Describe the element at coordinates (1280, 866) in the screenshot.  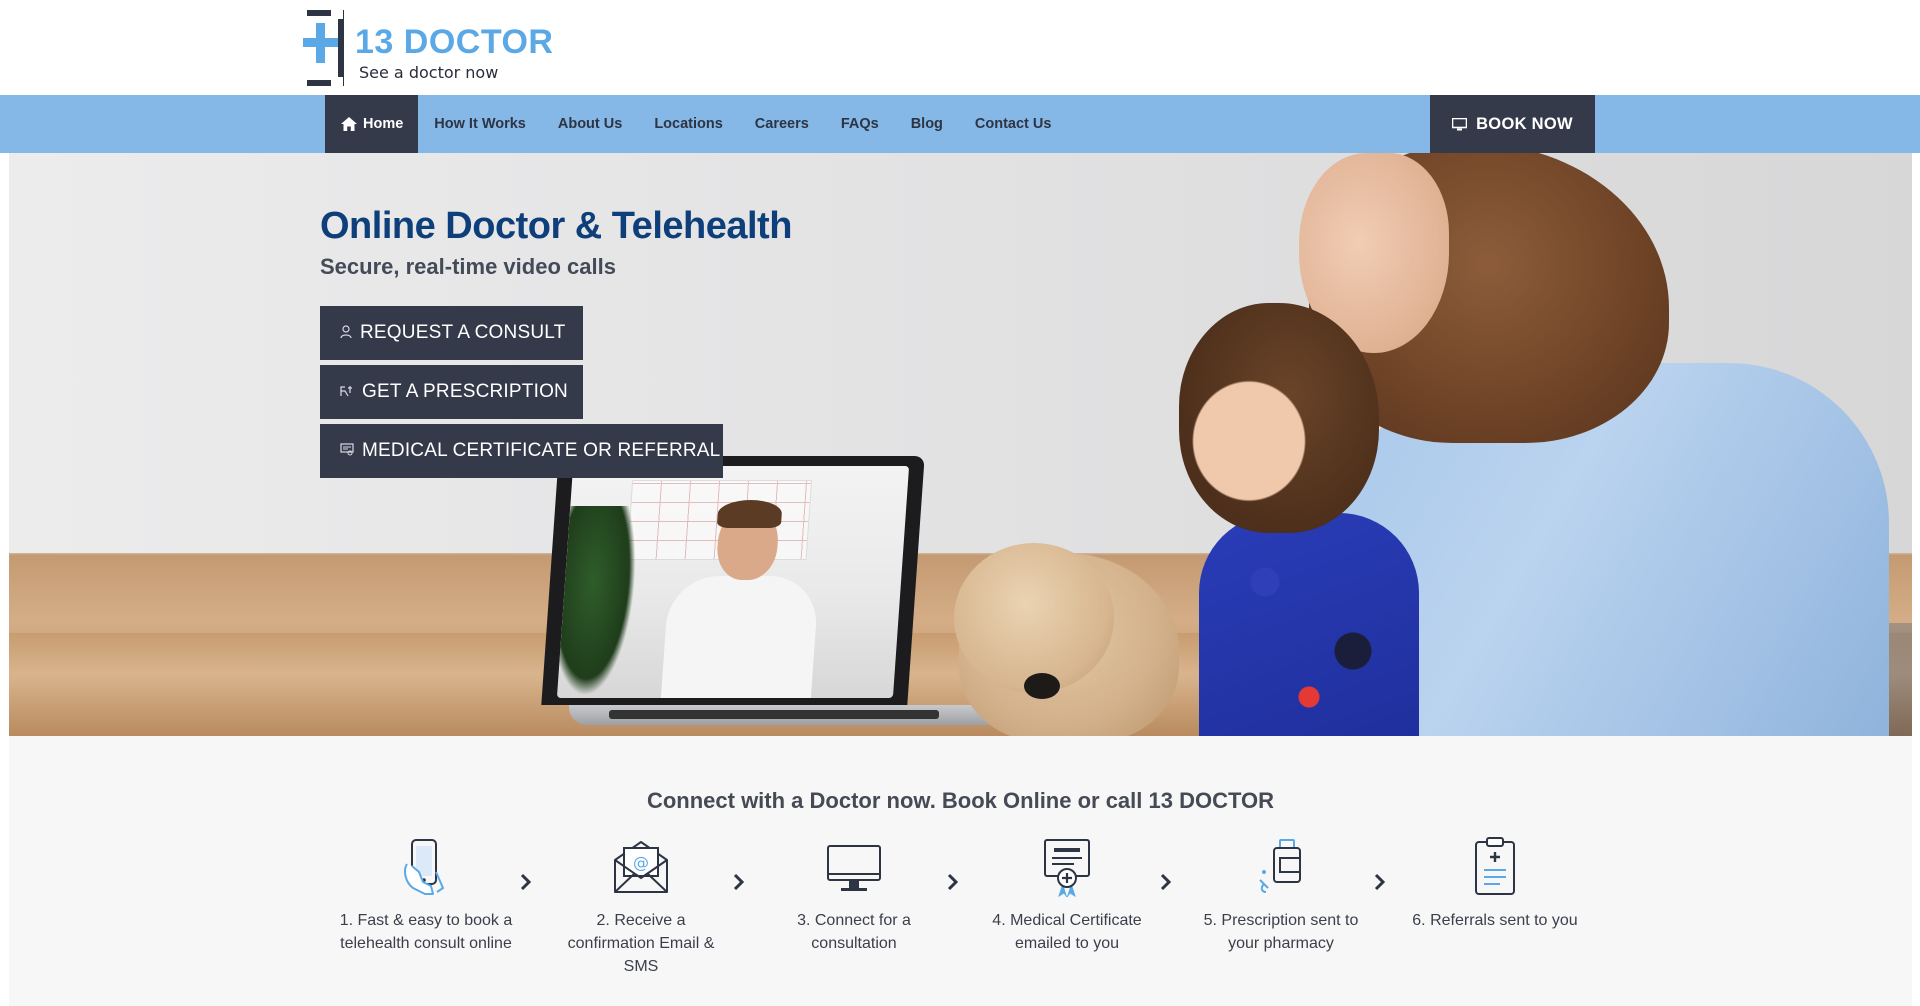
I see `pill-bottle-icon` at that location.